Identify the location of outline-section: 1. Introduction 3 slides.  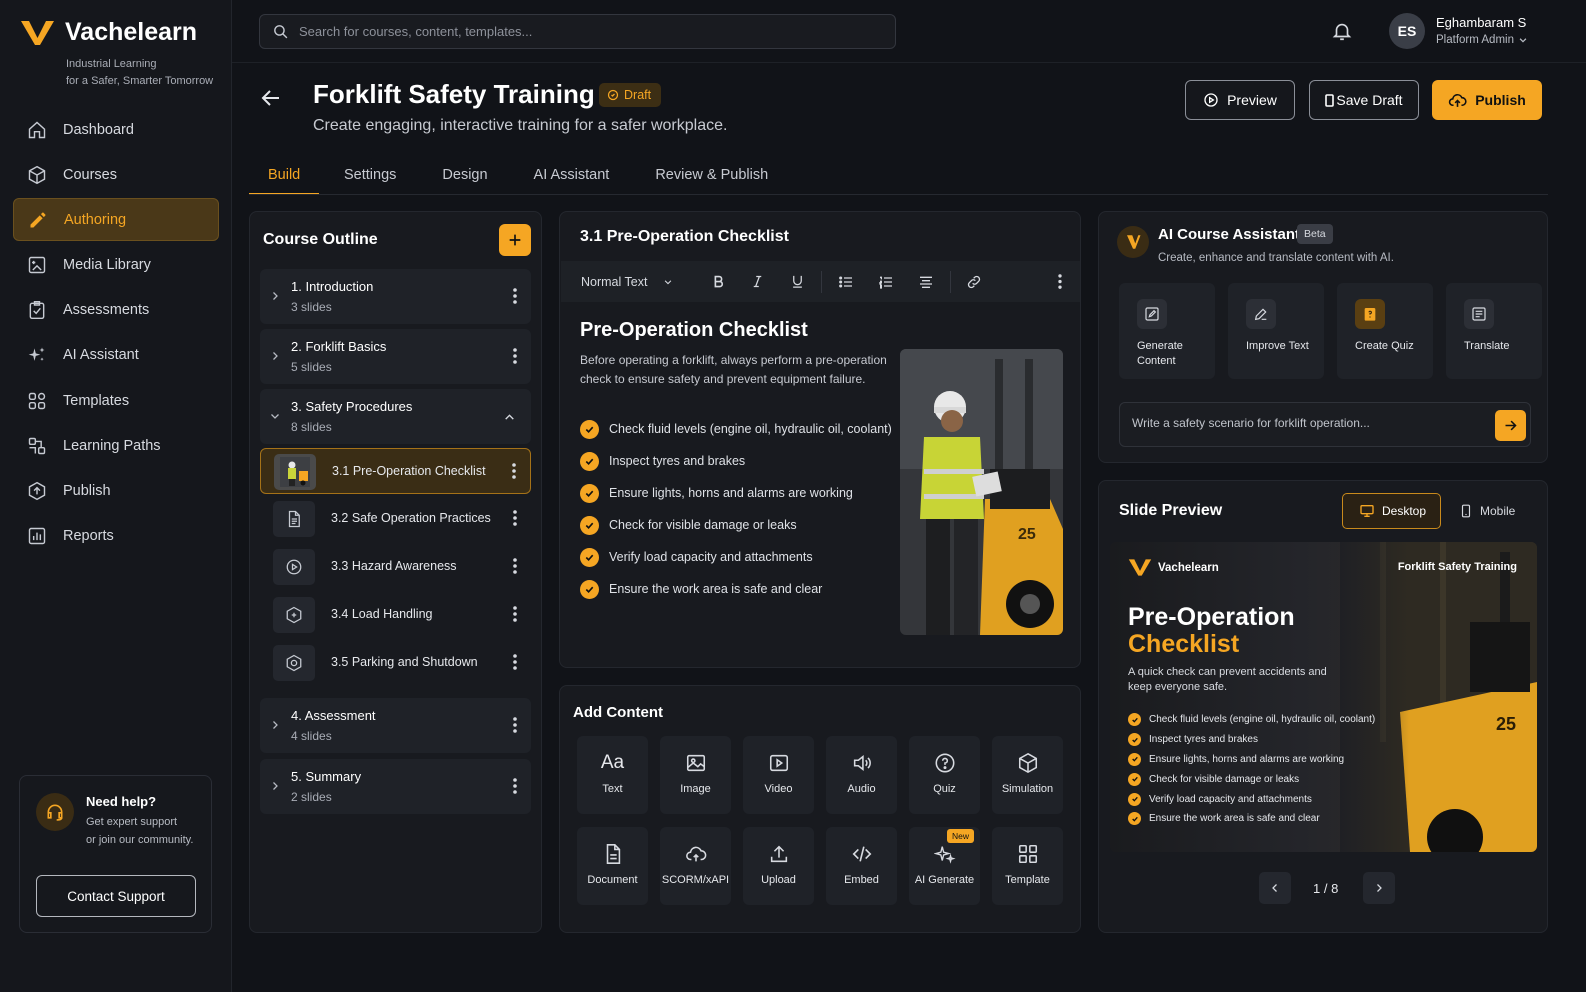
(395, 296).